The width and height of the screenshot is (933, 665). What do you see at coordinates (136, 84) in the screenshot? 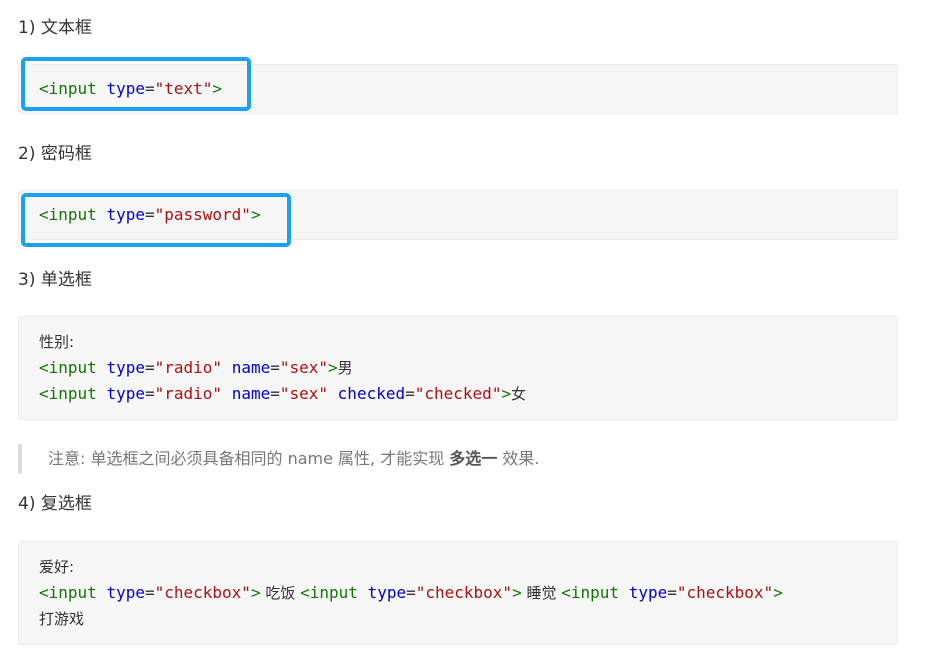
I see `highlight-box-text-input` at bounding box center [136, 84].